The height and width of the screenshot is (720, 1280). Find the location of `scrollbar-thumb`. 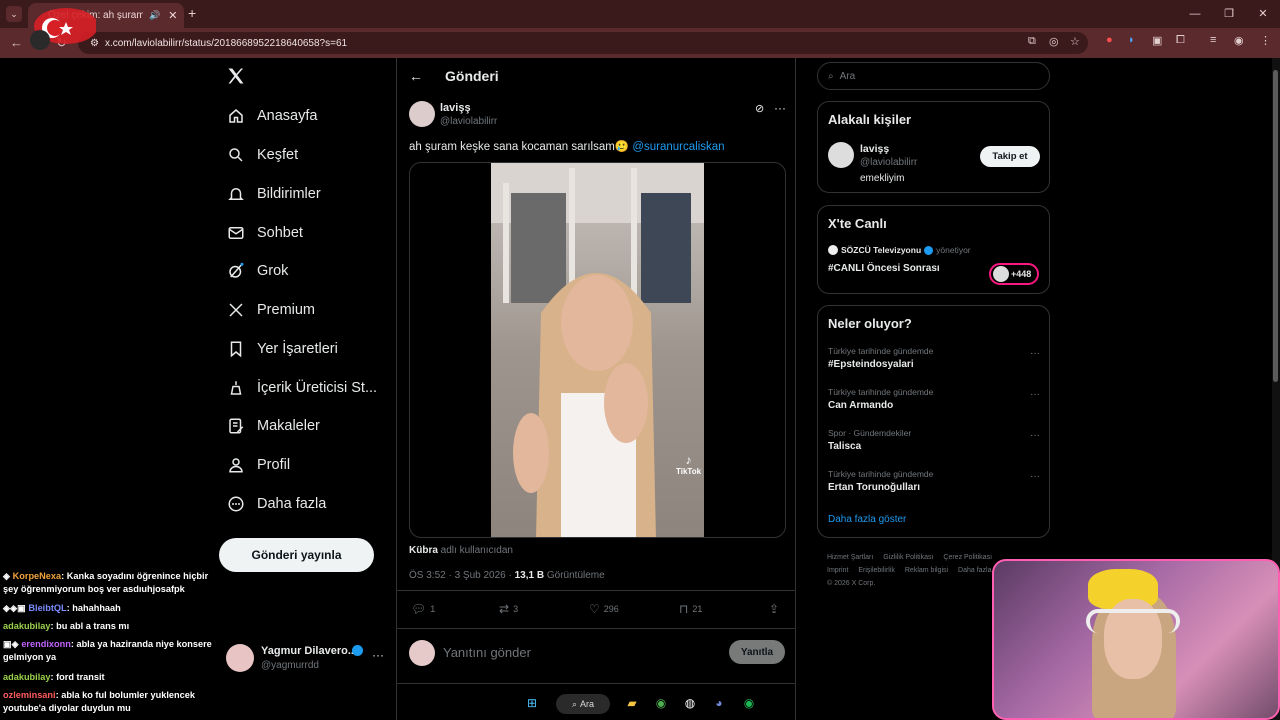

scrollbar-thumb is located at coordinates (1275, 226).